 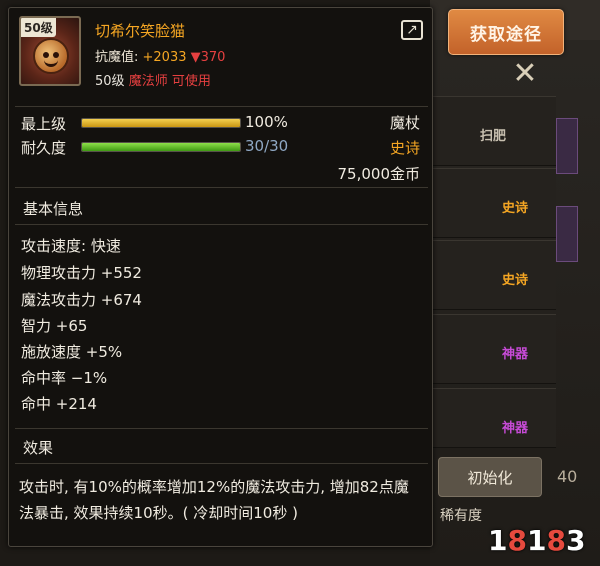 What do you see at coordinates (506, 32) in the screenshot?
I see `get-source-button: 获取途径` at bounding box center [506, 32].